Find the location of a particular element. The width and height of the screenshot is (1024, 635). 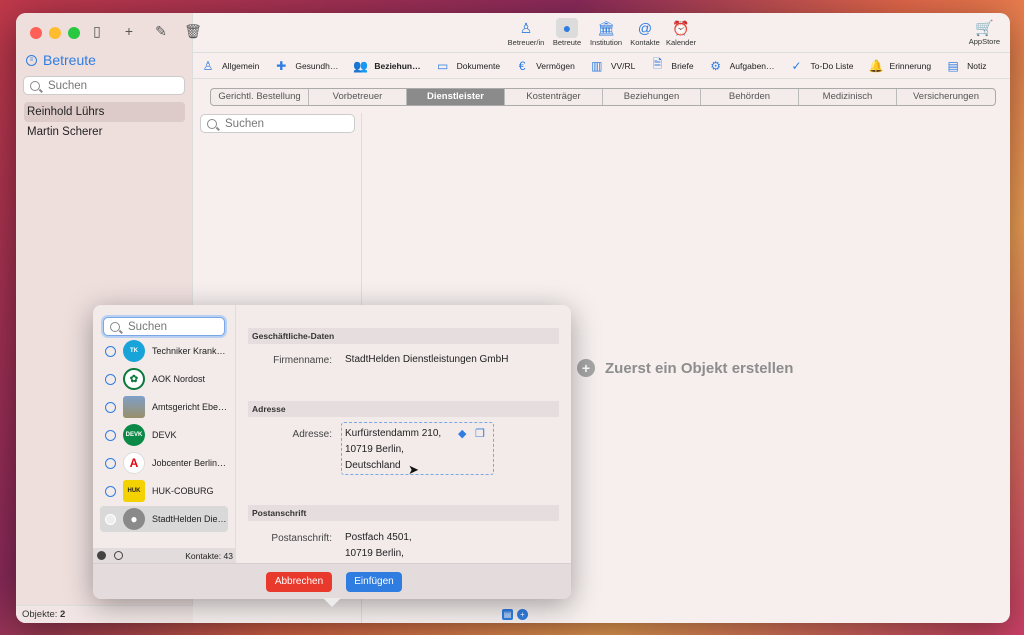

toolbar-label: Betreuer/in is located at coordinates (526, 42).